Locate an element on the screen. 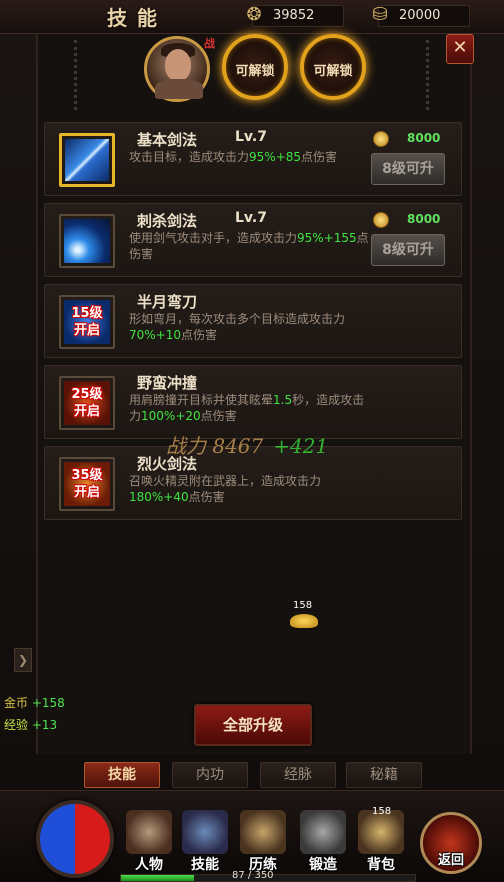 This screenshot has width=504, height=882. chain-right is located at coordinates (430, 75).